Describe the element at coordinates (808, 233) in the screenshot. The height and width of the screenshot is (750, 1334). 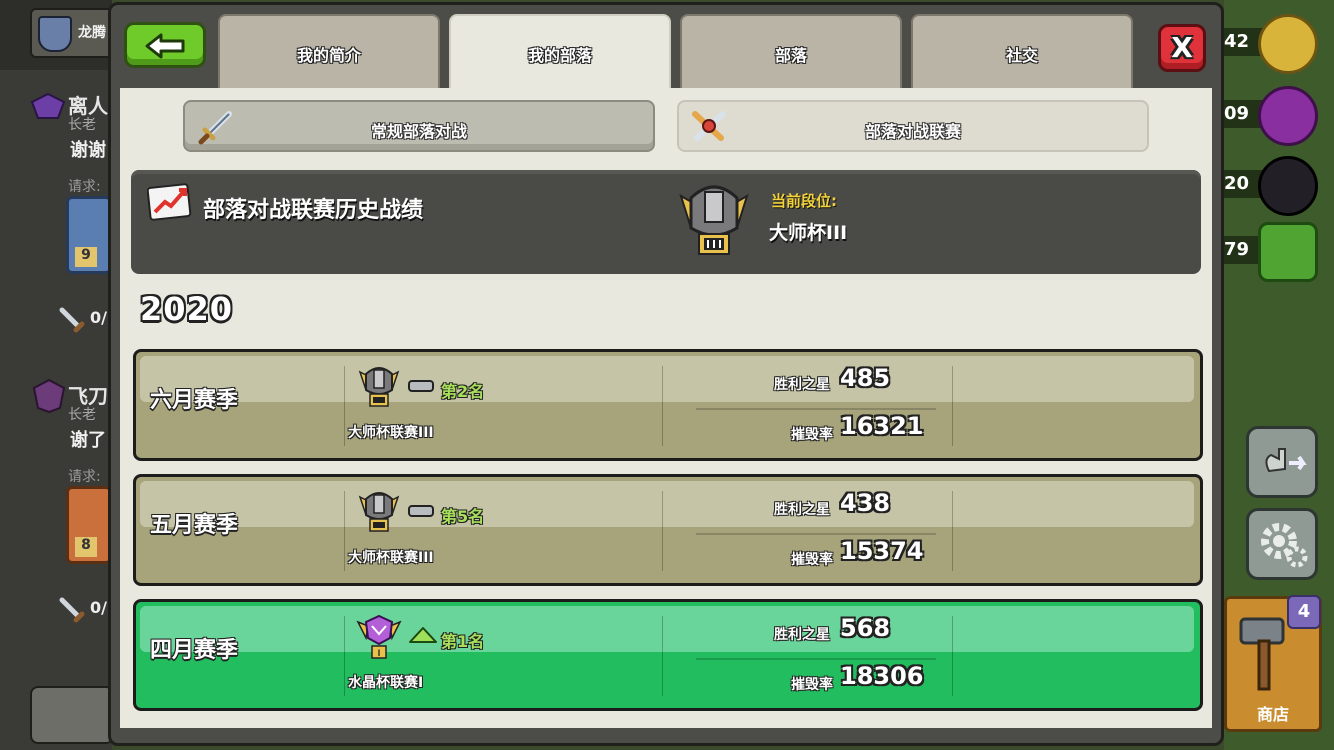
I see `current-league-value: 大师杯III` at that location.